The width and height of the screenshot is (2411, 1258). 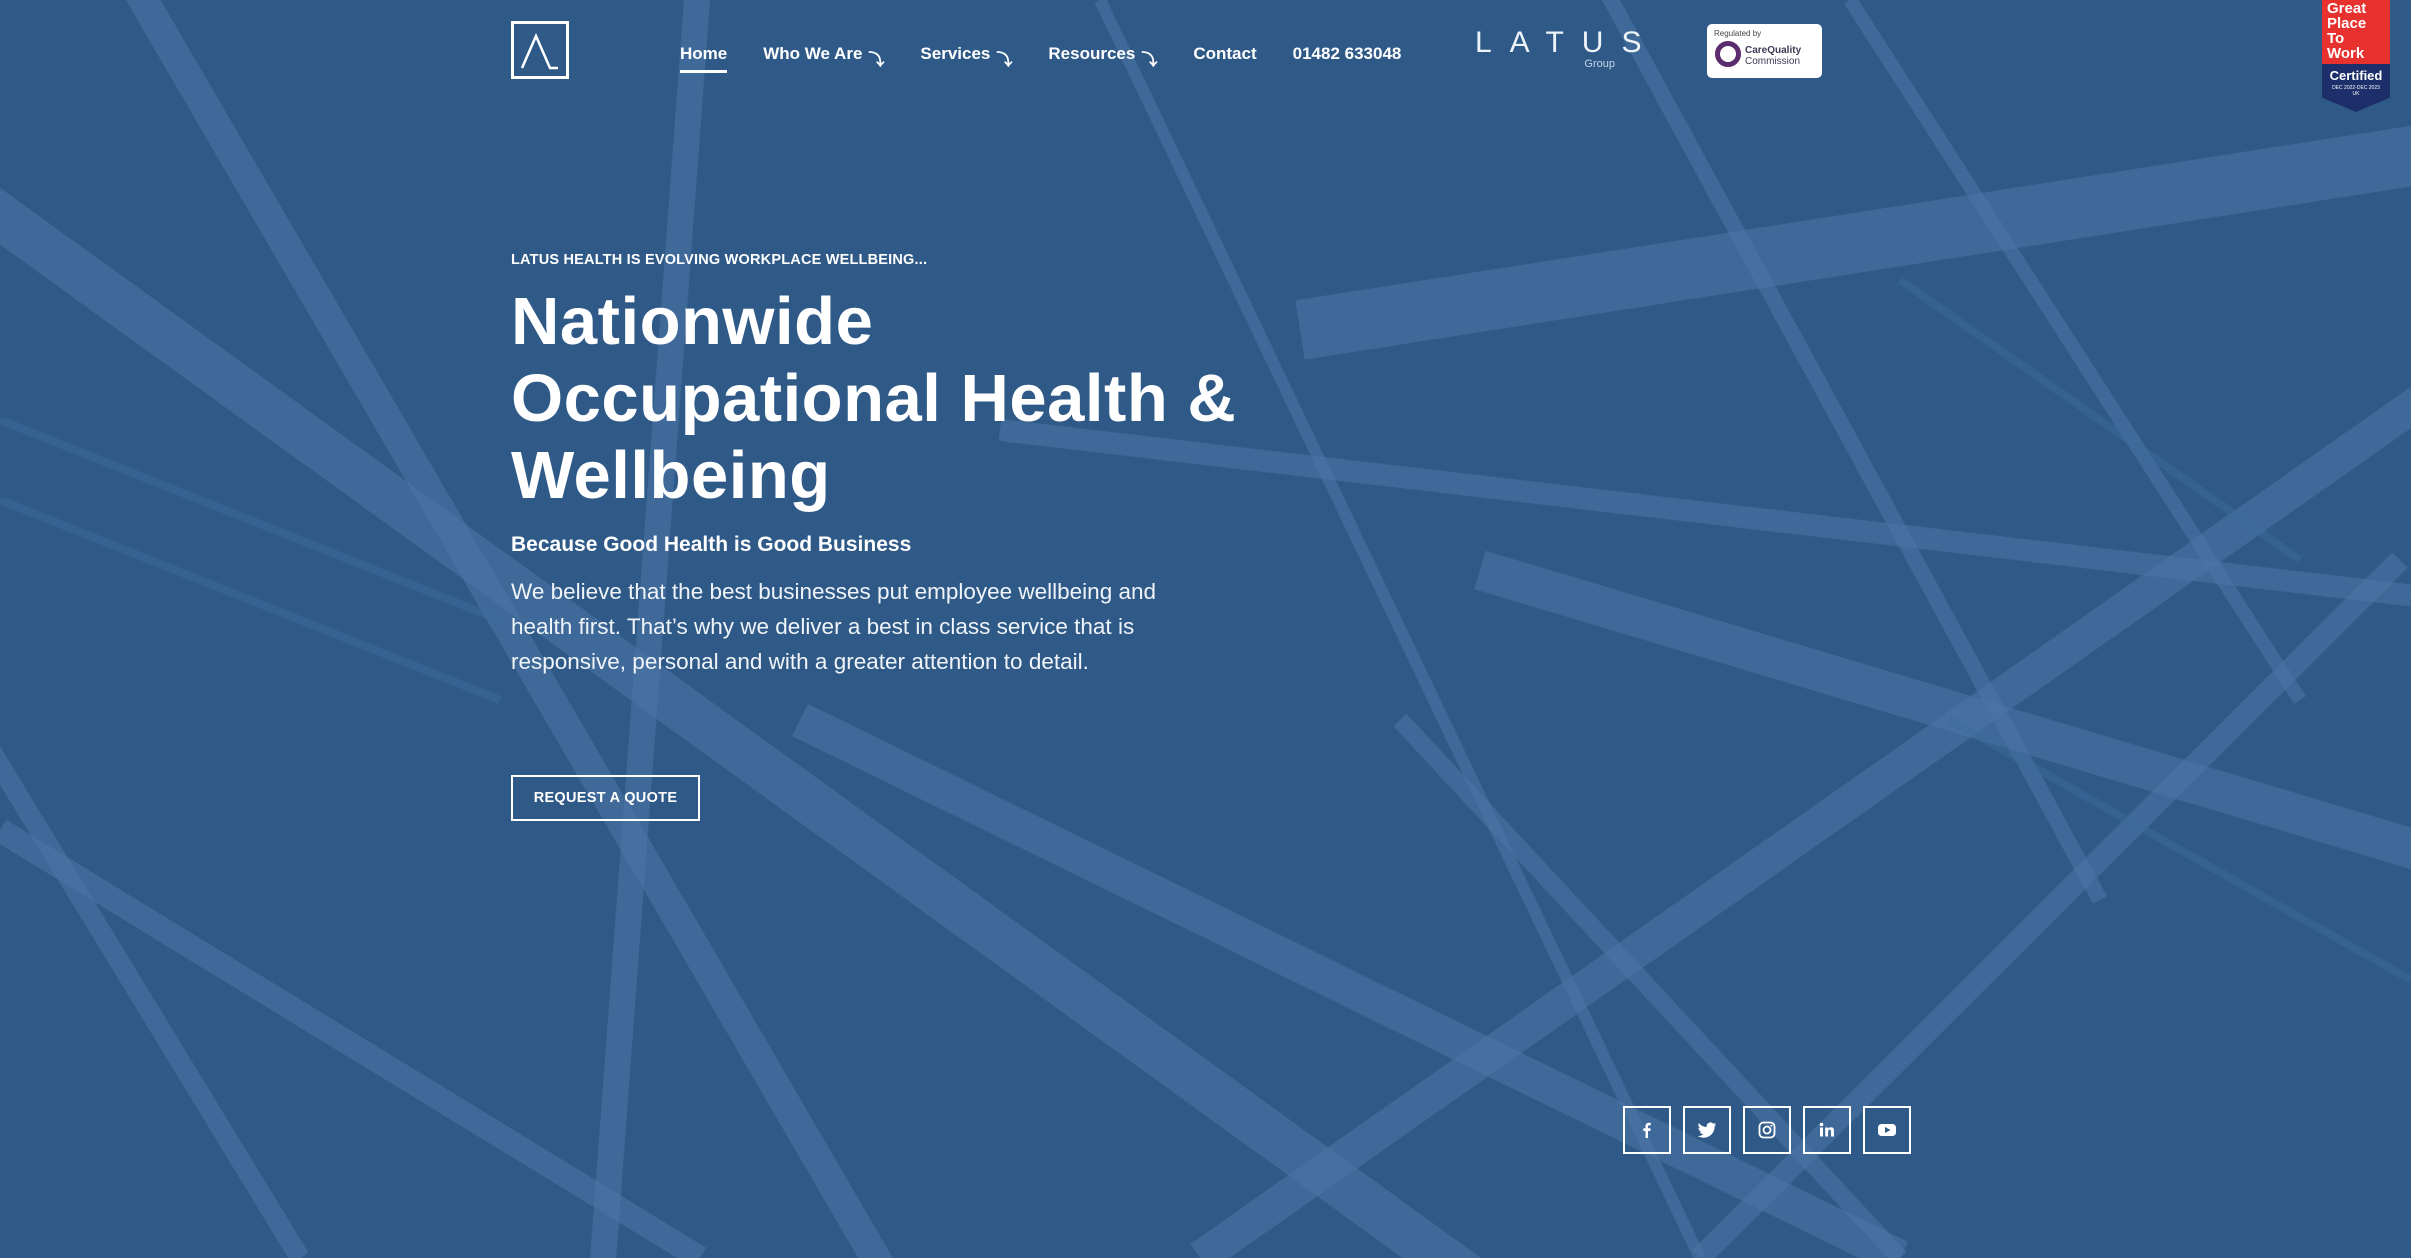 I want to click on cqc-badge-caption: Regulated by, so click(x=1738, y=33).